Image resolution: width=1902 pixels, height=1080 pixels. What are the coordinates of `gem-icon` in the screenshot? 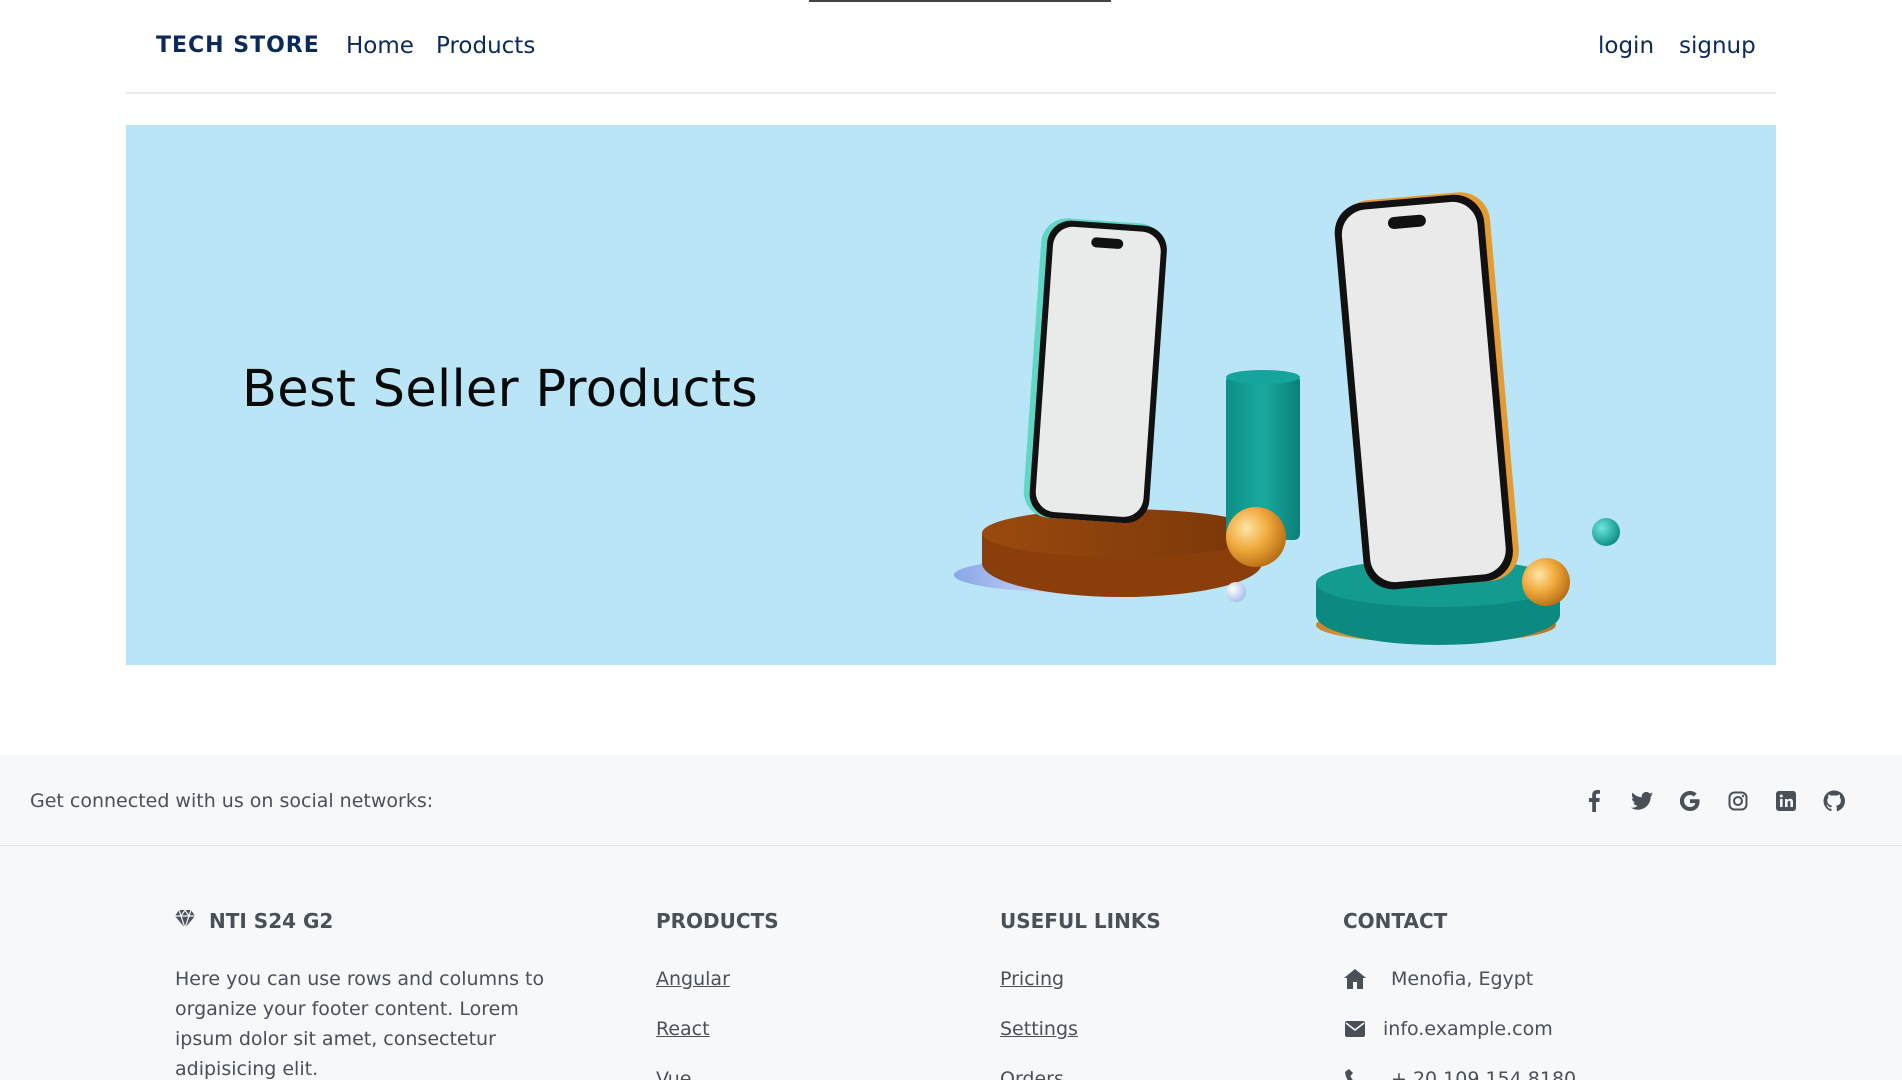 It's located at (185, 920).